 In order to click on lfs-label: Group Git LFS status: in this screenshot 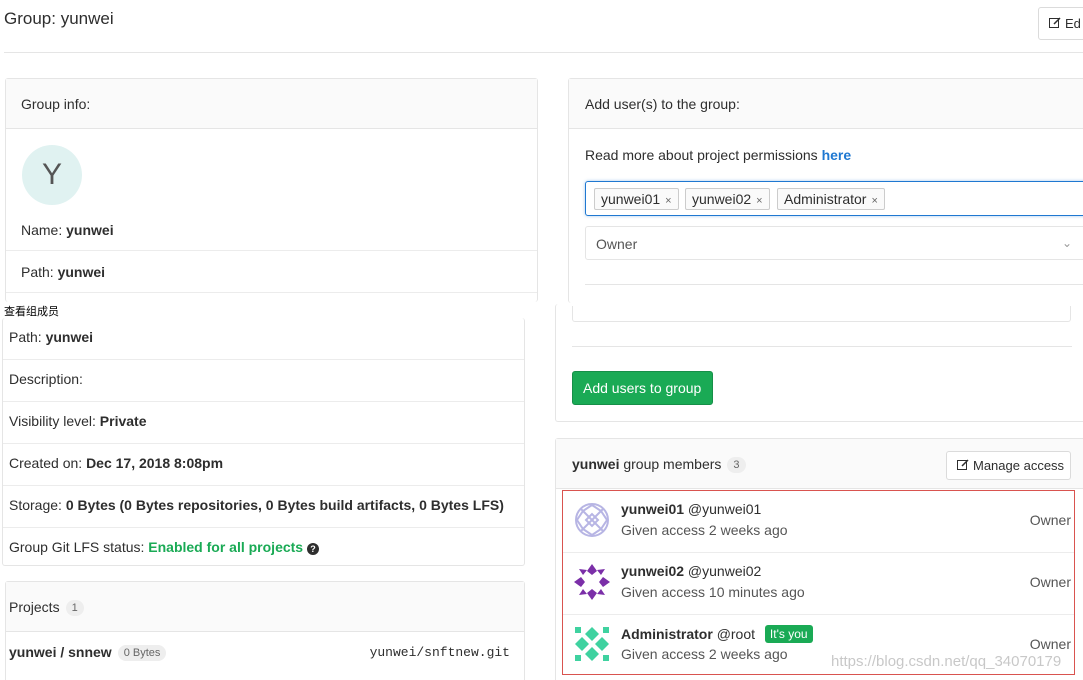, I will do `click(77, 547)`.